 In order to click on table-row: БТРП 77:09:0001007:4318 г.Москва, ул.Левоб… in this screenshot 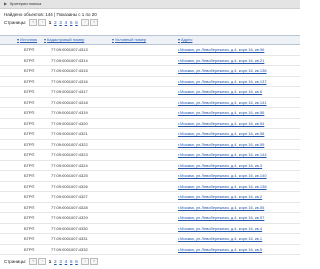, I will do `click(150, 103)`.